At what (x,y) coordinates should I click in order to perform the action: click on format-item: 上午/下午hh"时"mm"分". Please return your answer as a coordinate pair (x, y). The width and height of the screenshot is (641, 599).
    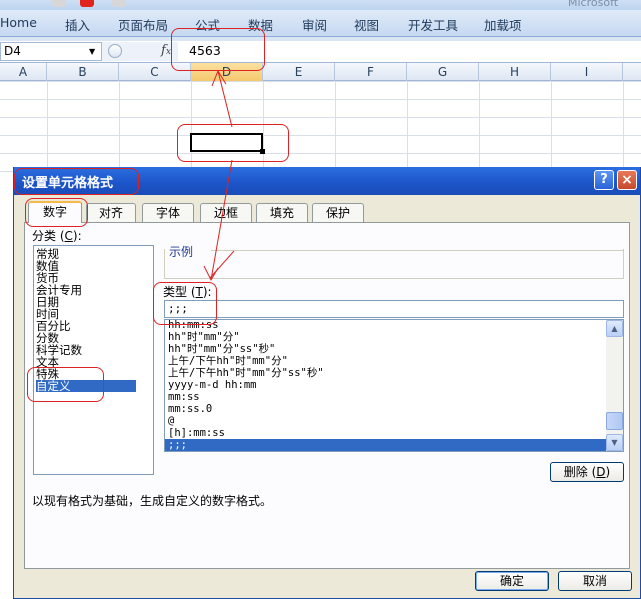
    Looking at the image, I should click on (228, 361).